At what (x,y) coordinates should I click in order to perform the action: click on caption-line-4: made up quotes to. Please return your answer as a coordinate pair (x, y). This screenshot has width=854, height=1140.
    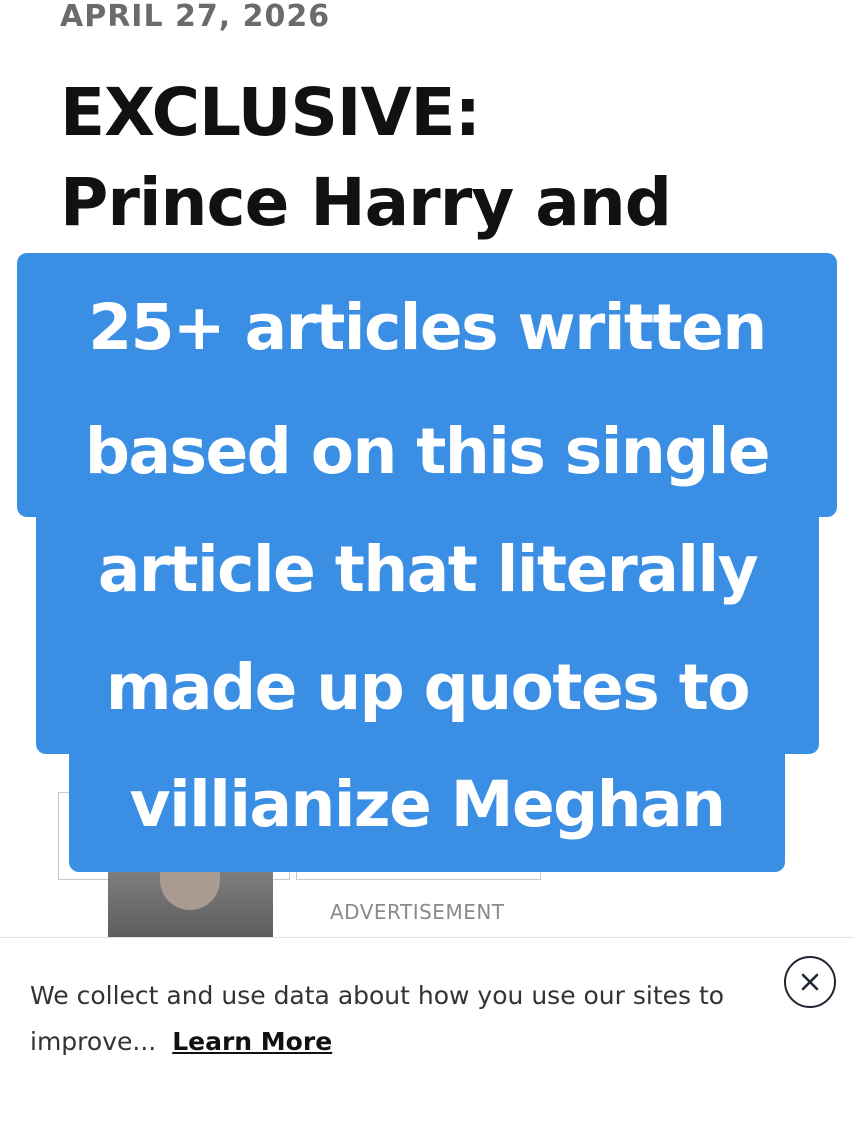
    Looking at the image, I should click on (427, 692).